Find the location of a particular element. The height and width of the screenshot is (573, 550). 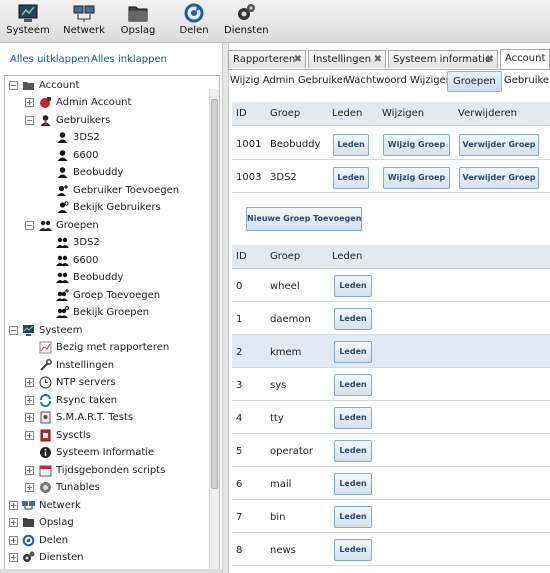

group-name: operator is located at coordinates (292, 451).